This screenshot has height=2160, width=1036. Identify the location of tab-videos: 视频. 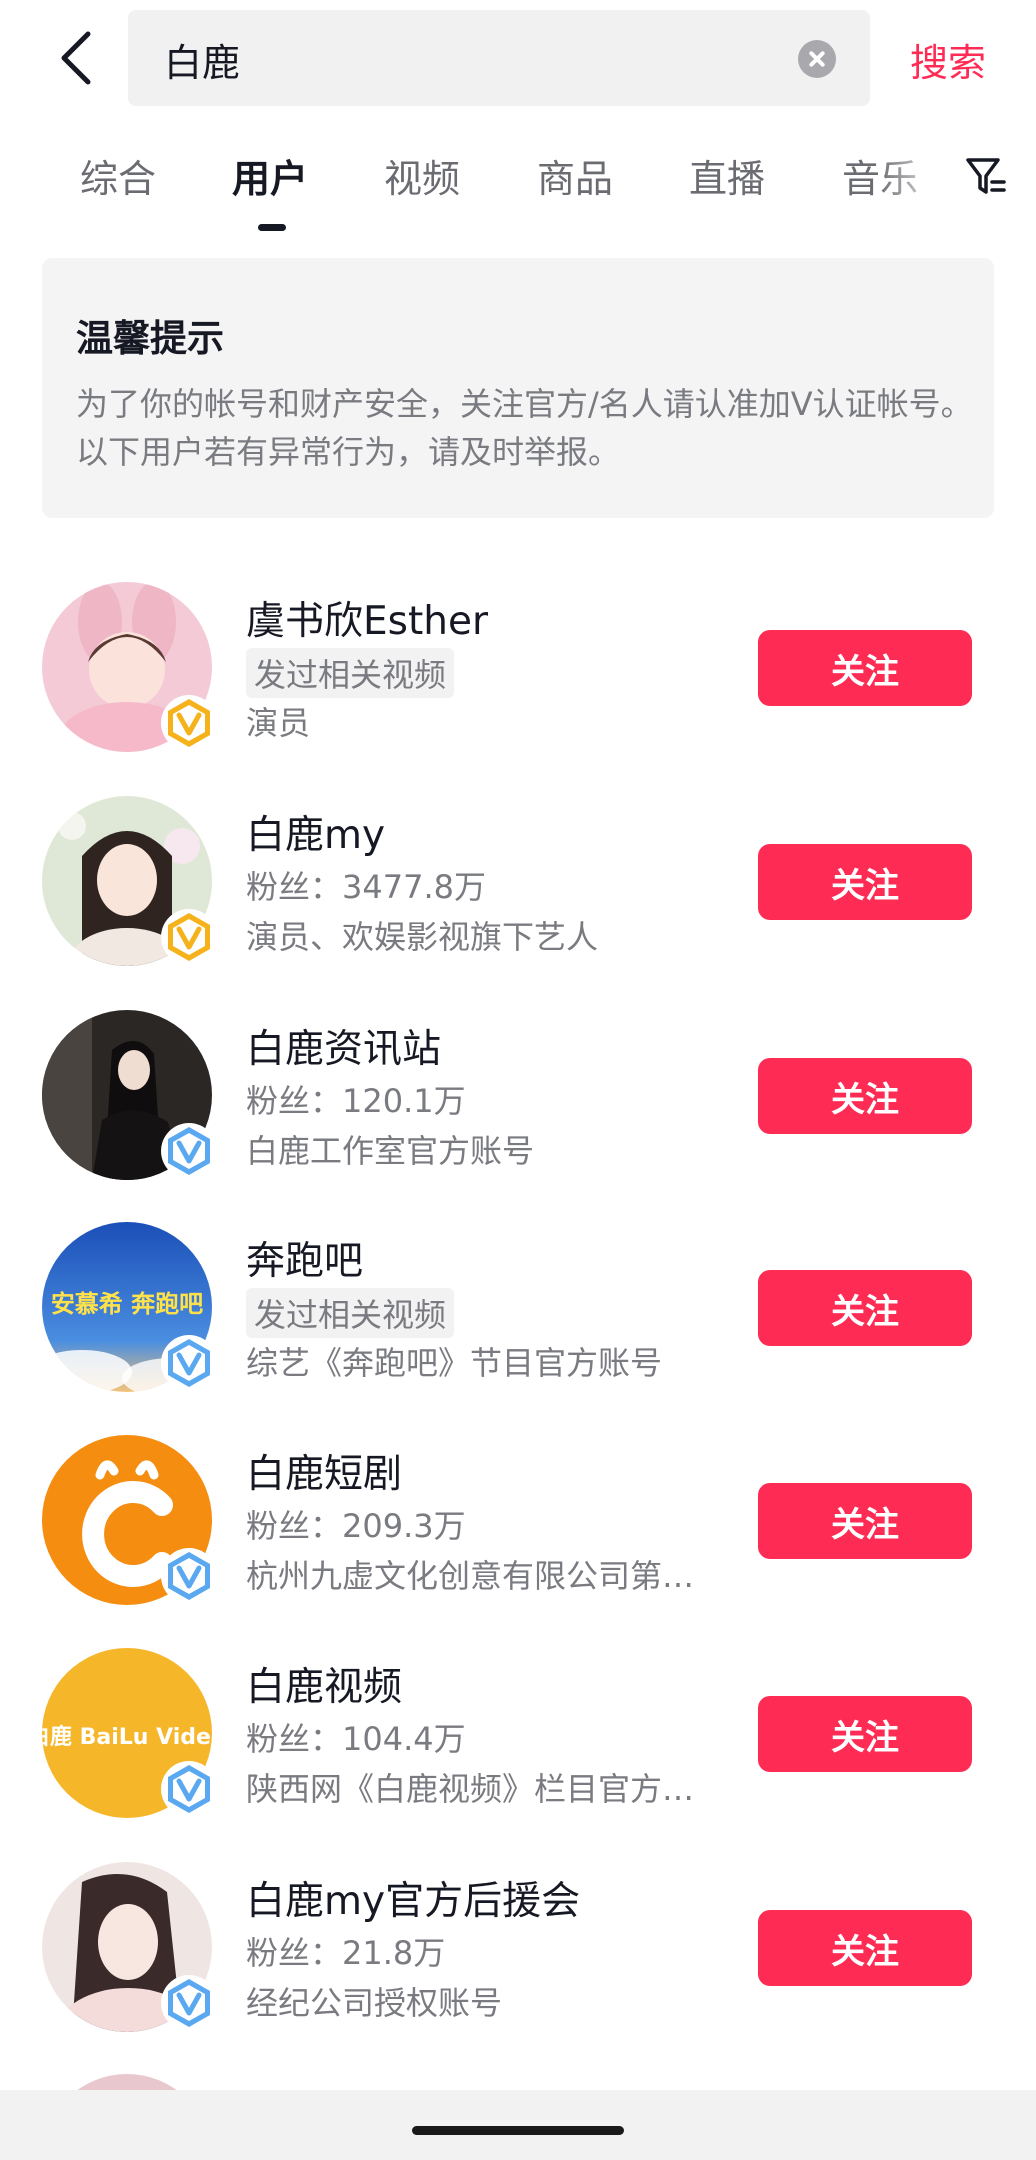
(422, 175).